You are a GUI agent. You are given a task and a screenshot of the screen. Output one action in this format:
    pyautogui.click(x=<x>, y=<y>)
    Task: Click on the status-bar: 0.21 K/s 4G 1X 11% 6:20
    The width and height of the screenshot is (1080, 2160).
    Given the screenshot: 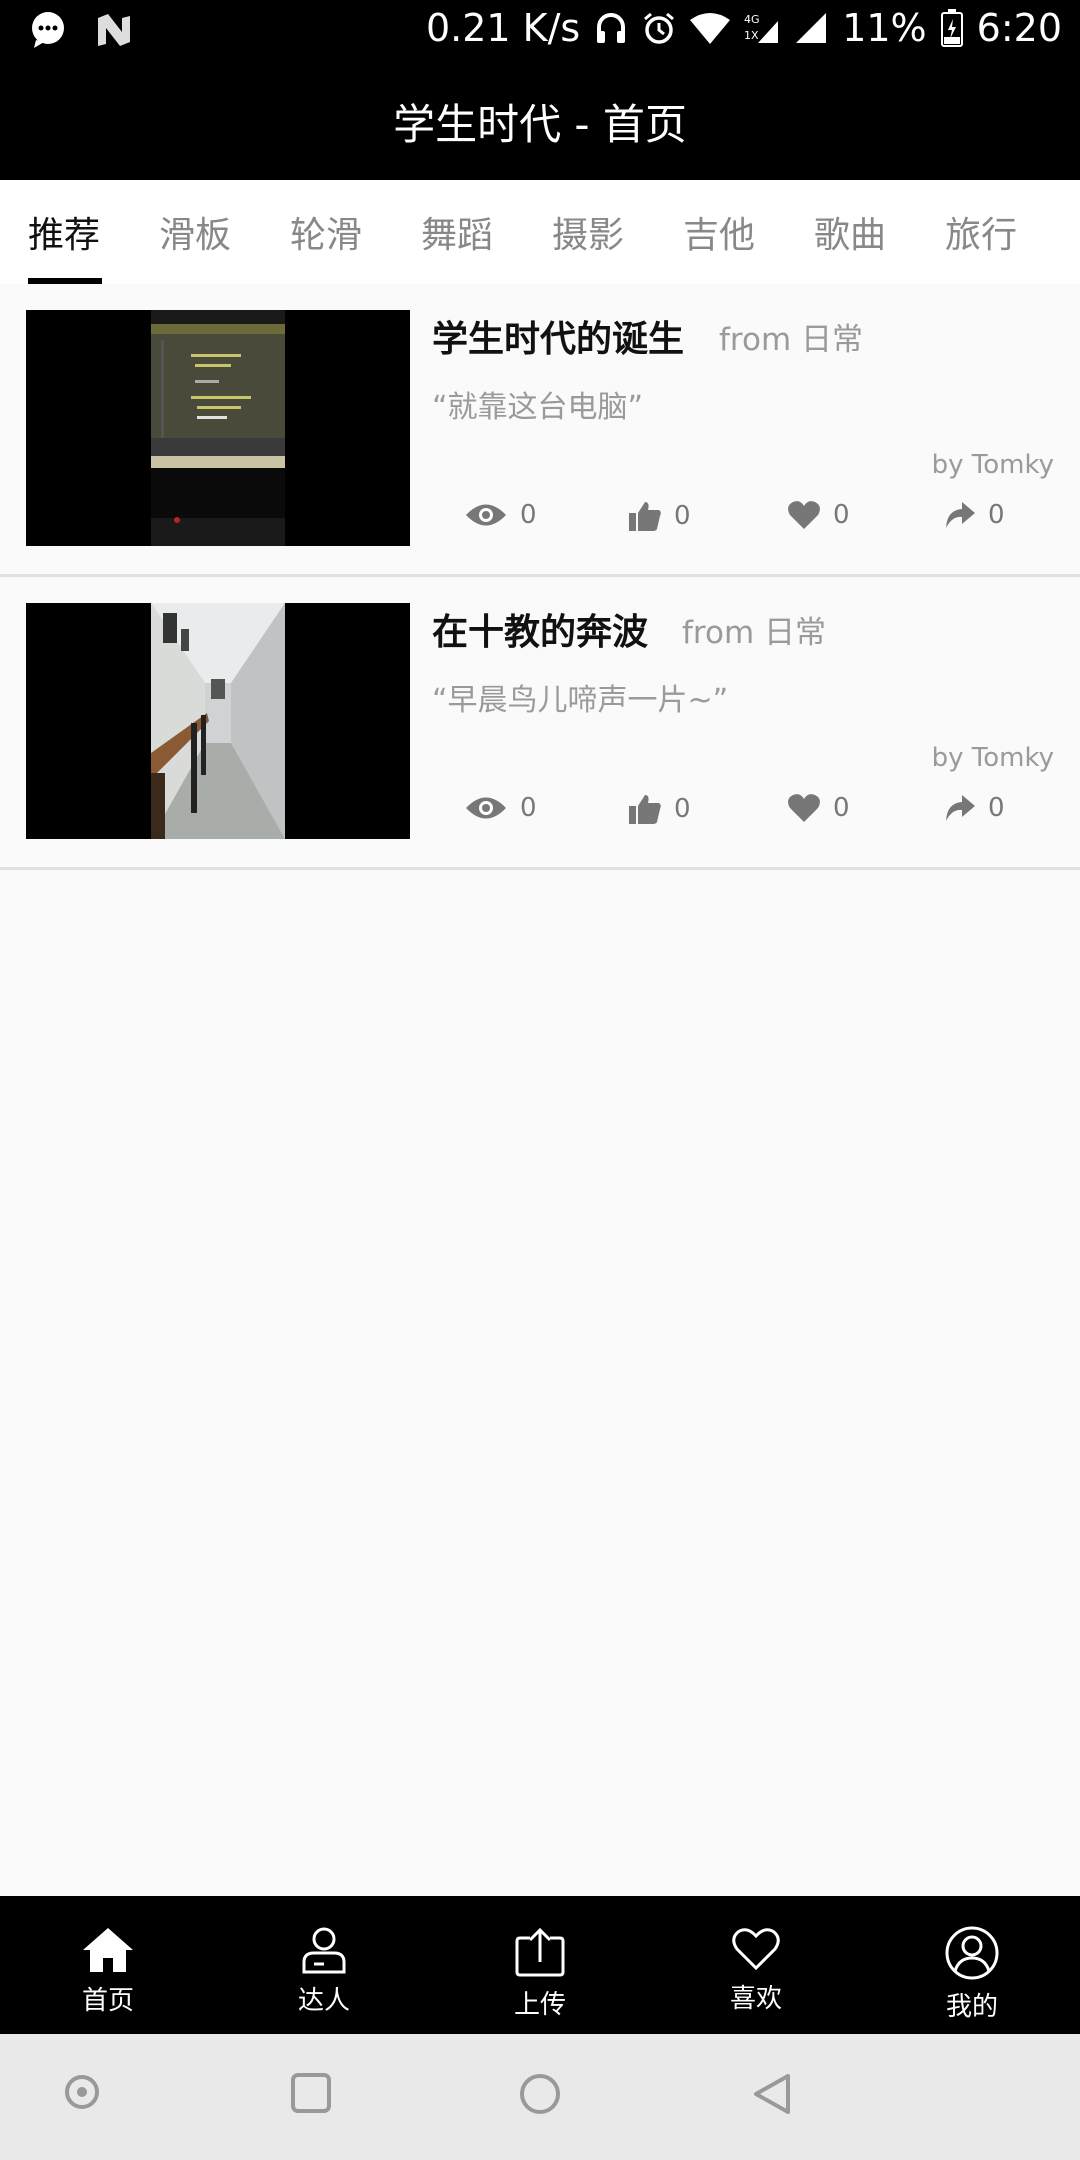 What is the action you would take?
    pyautogui.click(x=540, y=31)
    